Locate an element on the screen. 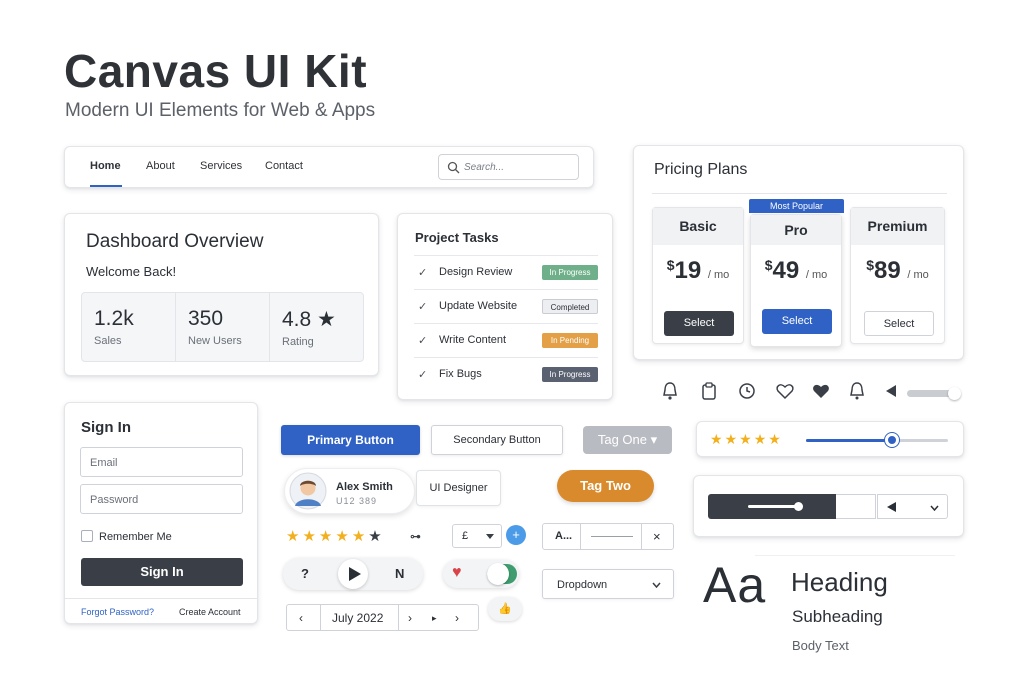 The image size is (1024, 683). tag-one: Tag One ▾ is located at coordinates (627, 440).